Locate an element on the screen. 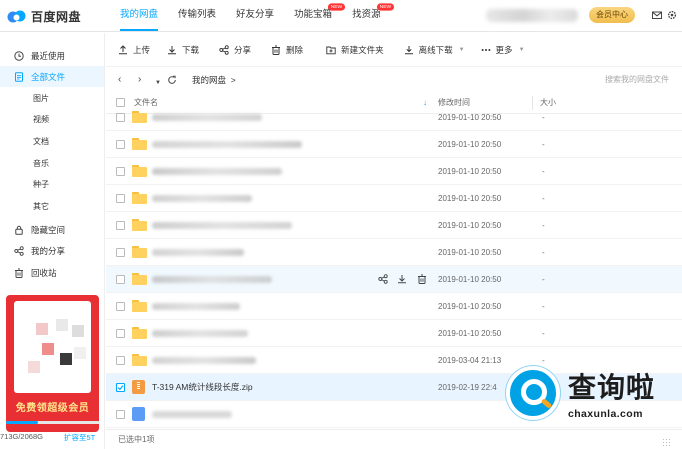 Image resolution: width=682 pixels, height=449 pixels. history-dropdown-icon: ▼ is located at coordinates (158, 83).